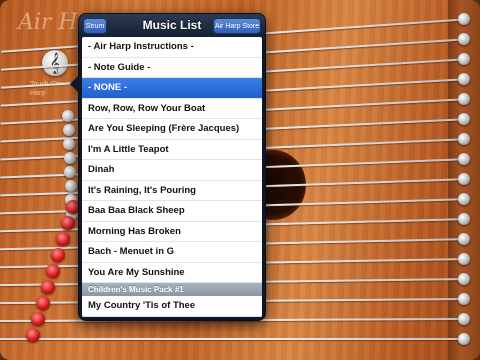 This screenshot has width=480, height=360. Describe the element at coordinates (38, 93) in the screenshot. I see `brand-line-2: Harp` at that location.